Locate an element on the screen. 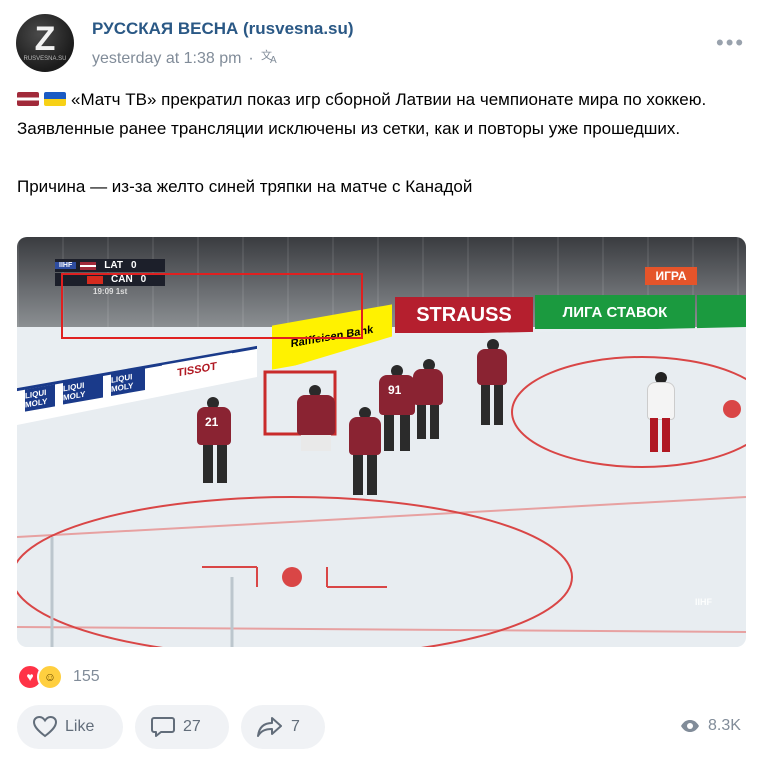 The height and width of the screenshot is (765, 768). share-button: 7 is located at coordinates (283, 727).